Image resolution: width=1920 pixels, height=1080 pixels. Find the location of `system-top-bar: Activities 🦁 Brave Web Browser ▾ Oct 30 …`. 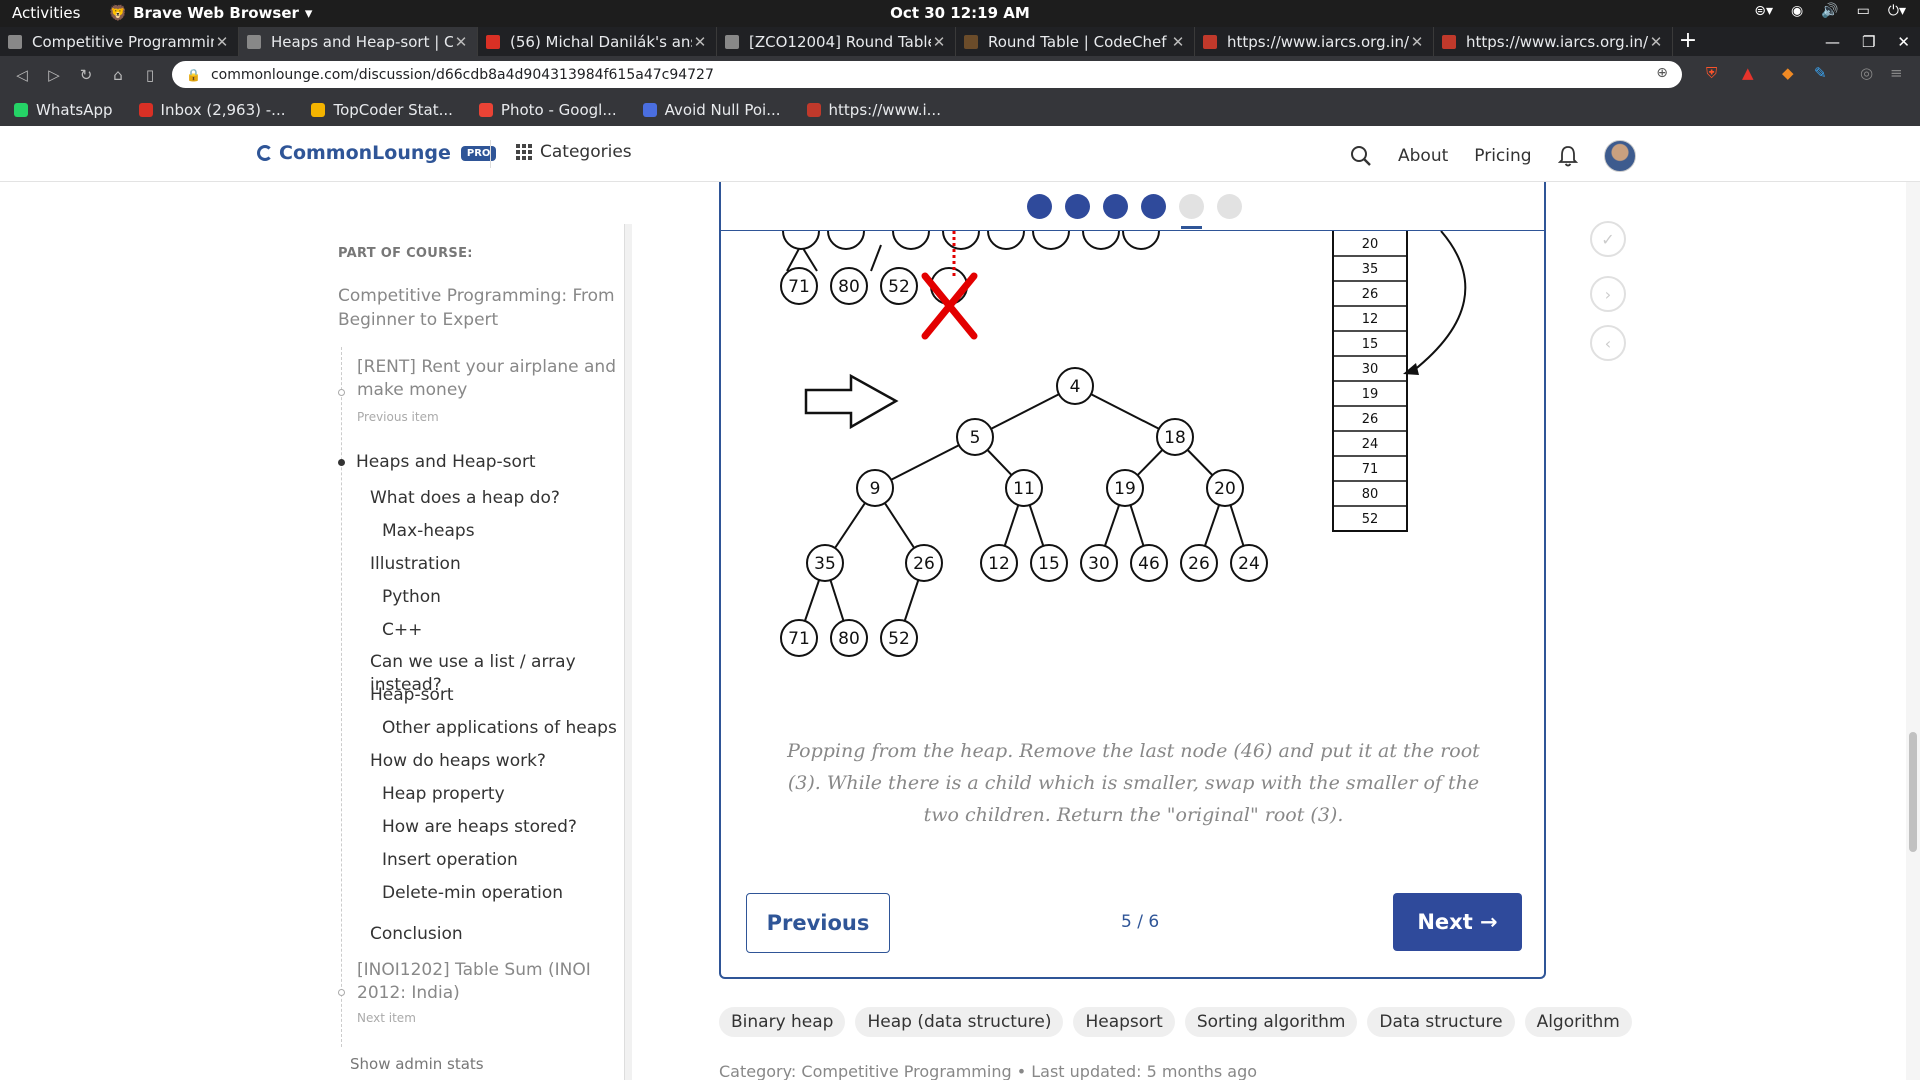

system-top-bar: Activities 🦁 Brave Web Browser ▾ Oct 30 … is located at coordinates (960, 13).